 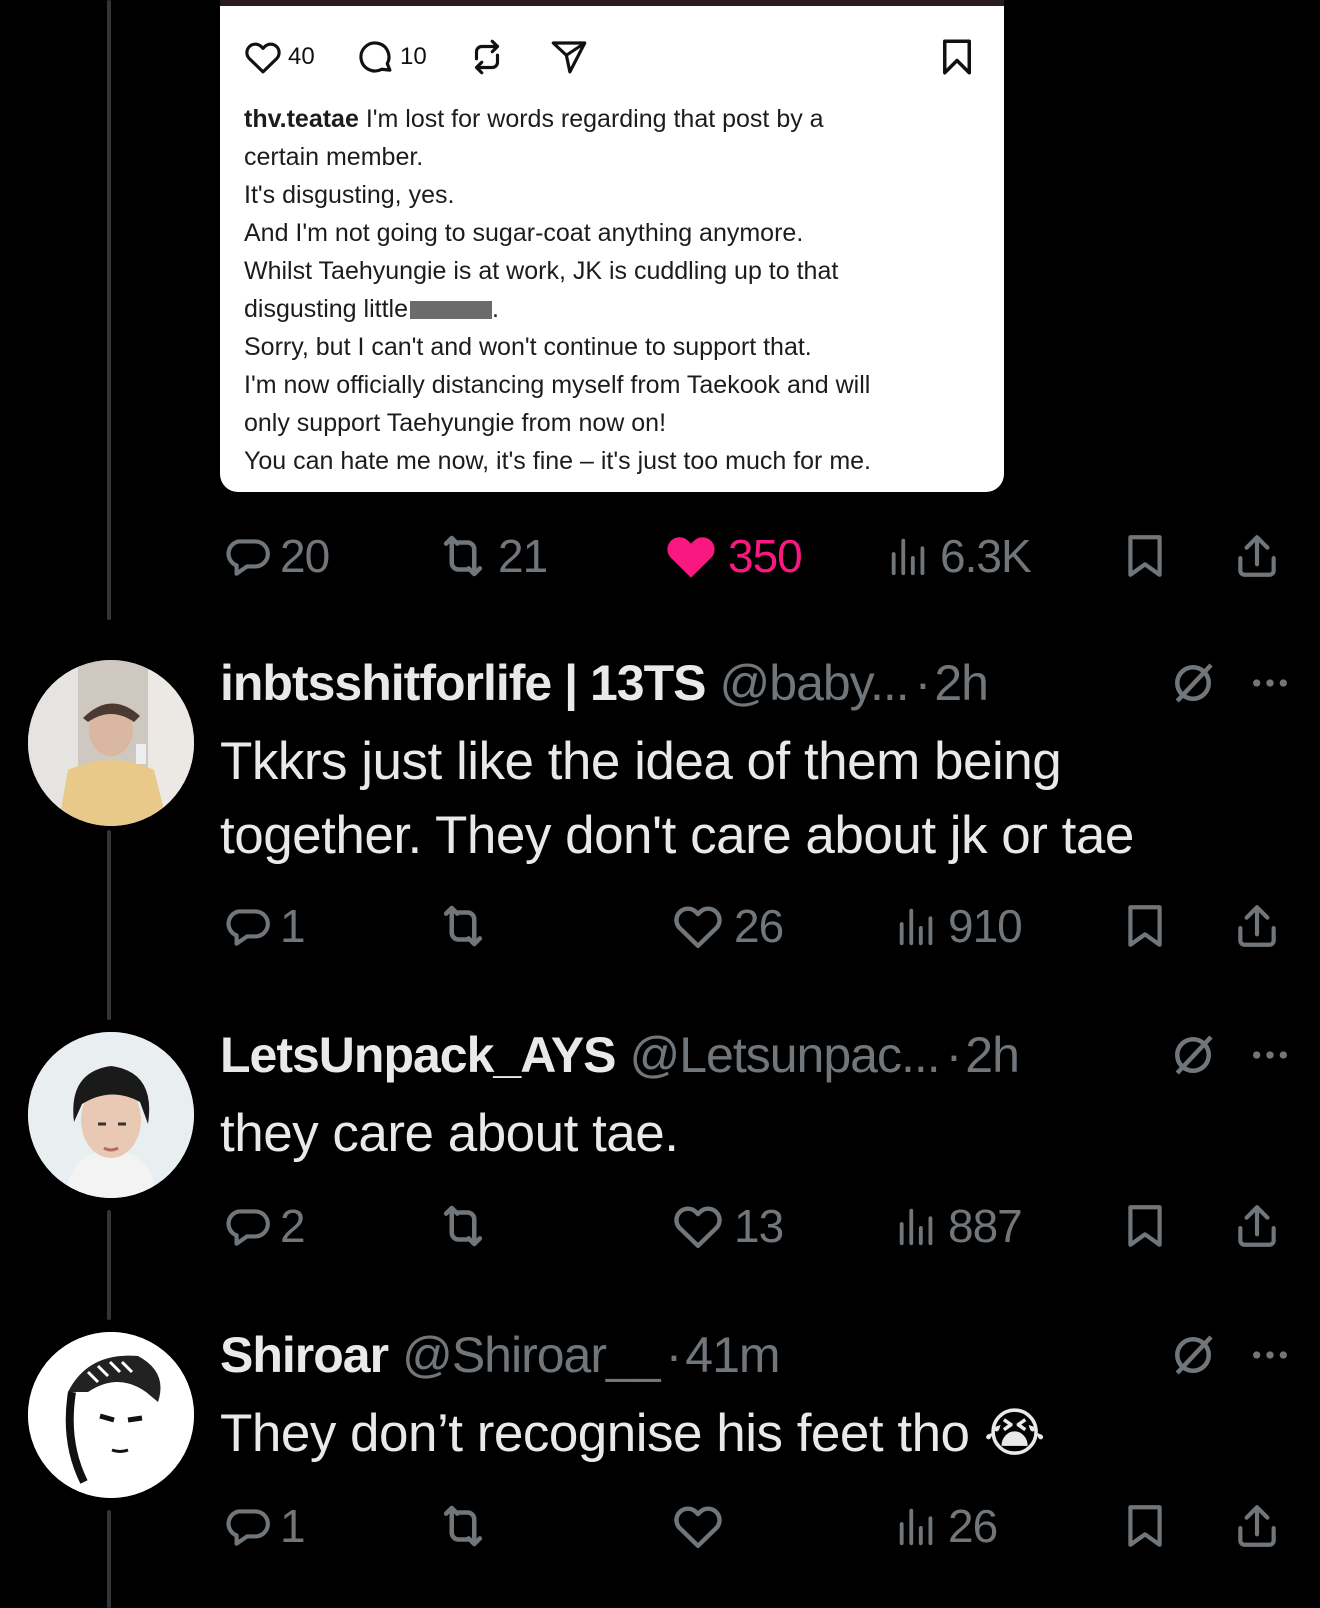 I want to click on reply-count: 20, so click(x=305, y=556).